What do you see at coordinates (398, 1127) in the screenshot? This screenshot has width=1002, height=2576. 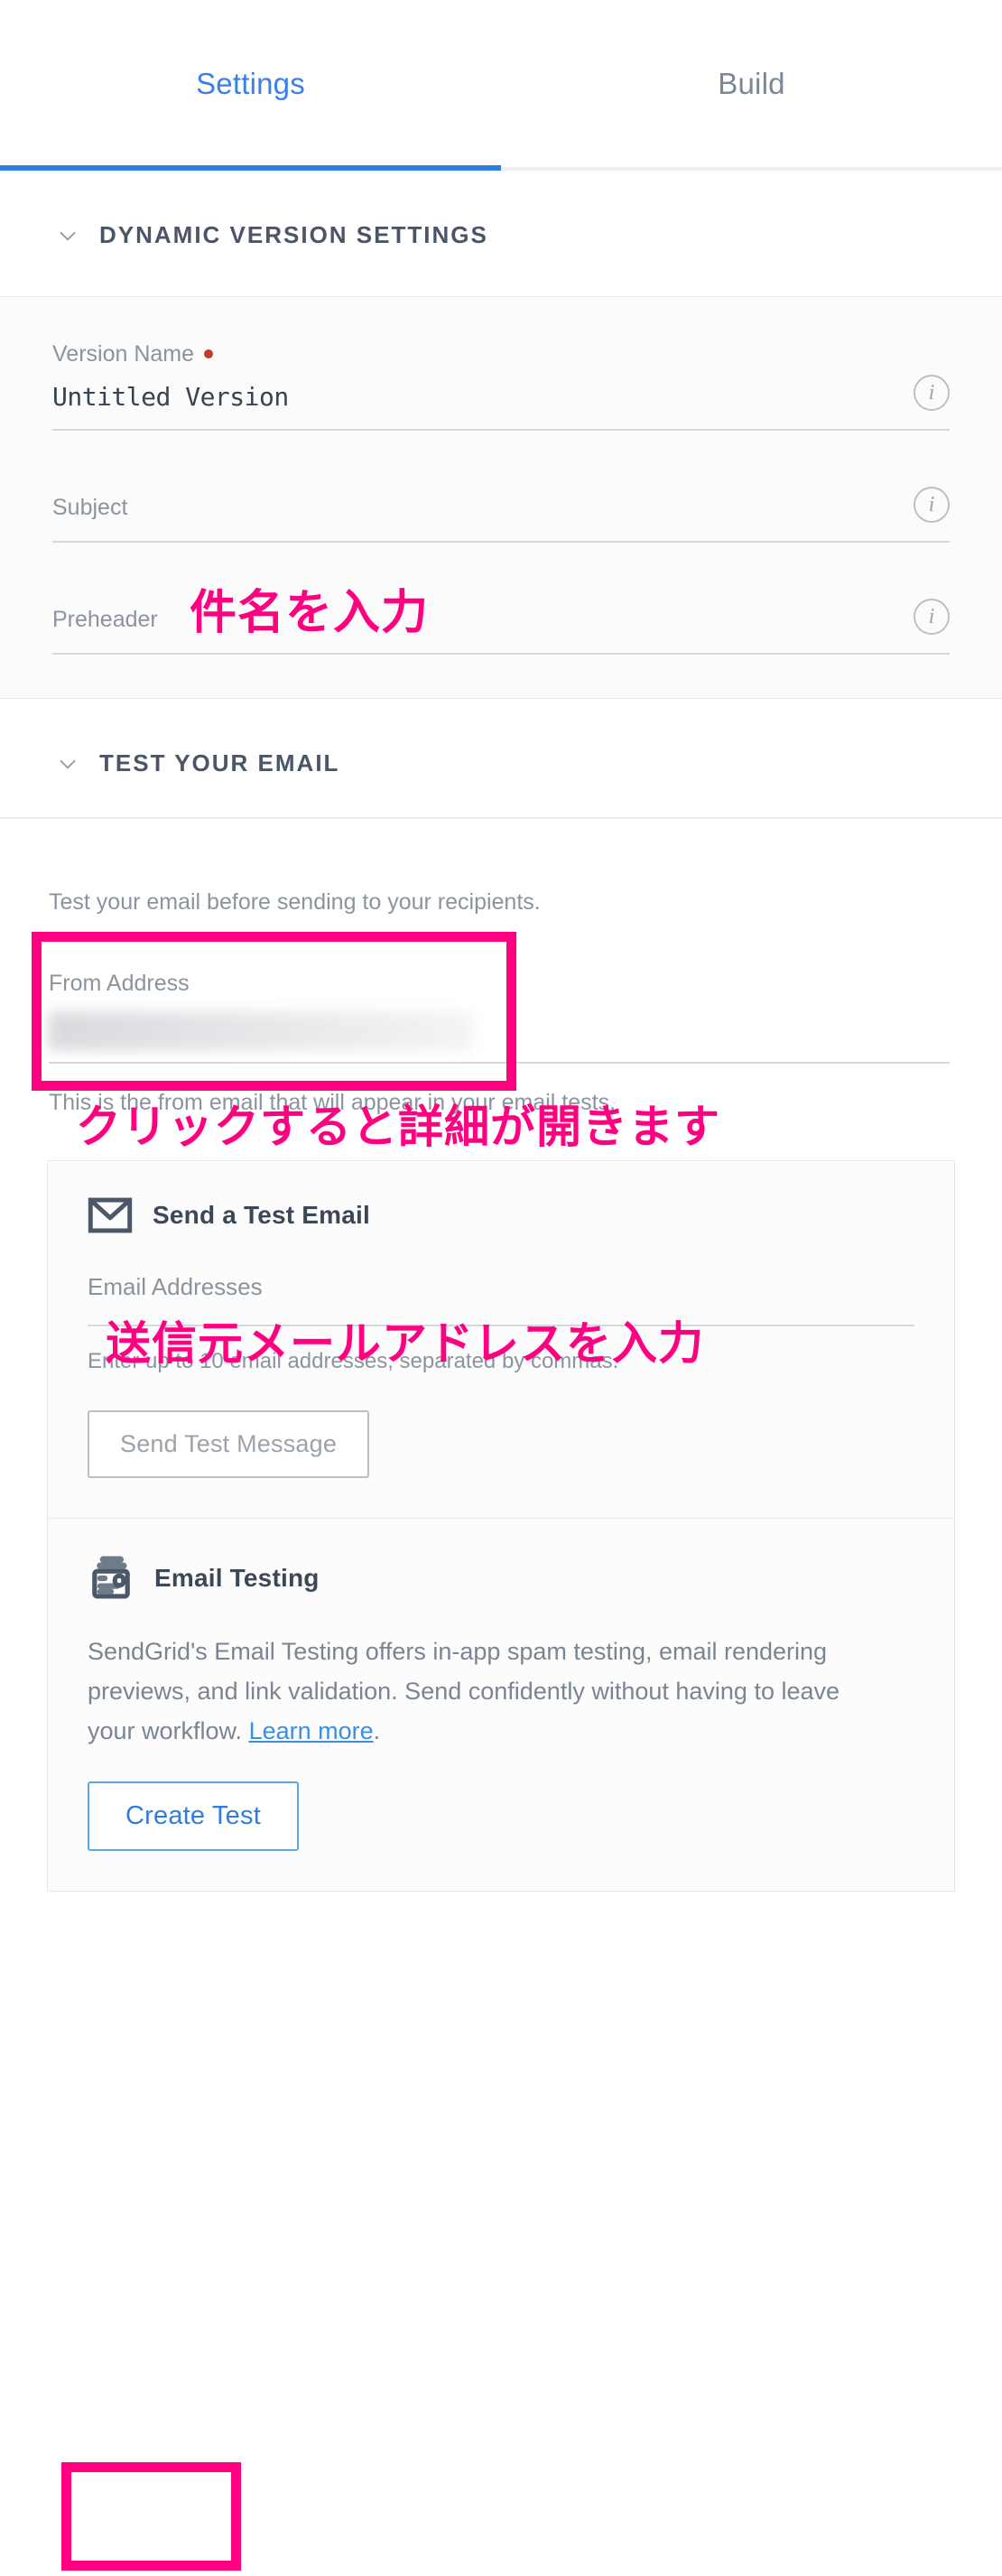 I see `annotation-test-email-note: クリックすると詳細が開きます` at bounding box center [398, 1127].